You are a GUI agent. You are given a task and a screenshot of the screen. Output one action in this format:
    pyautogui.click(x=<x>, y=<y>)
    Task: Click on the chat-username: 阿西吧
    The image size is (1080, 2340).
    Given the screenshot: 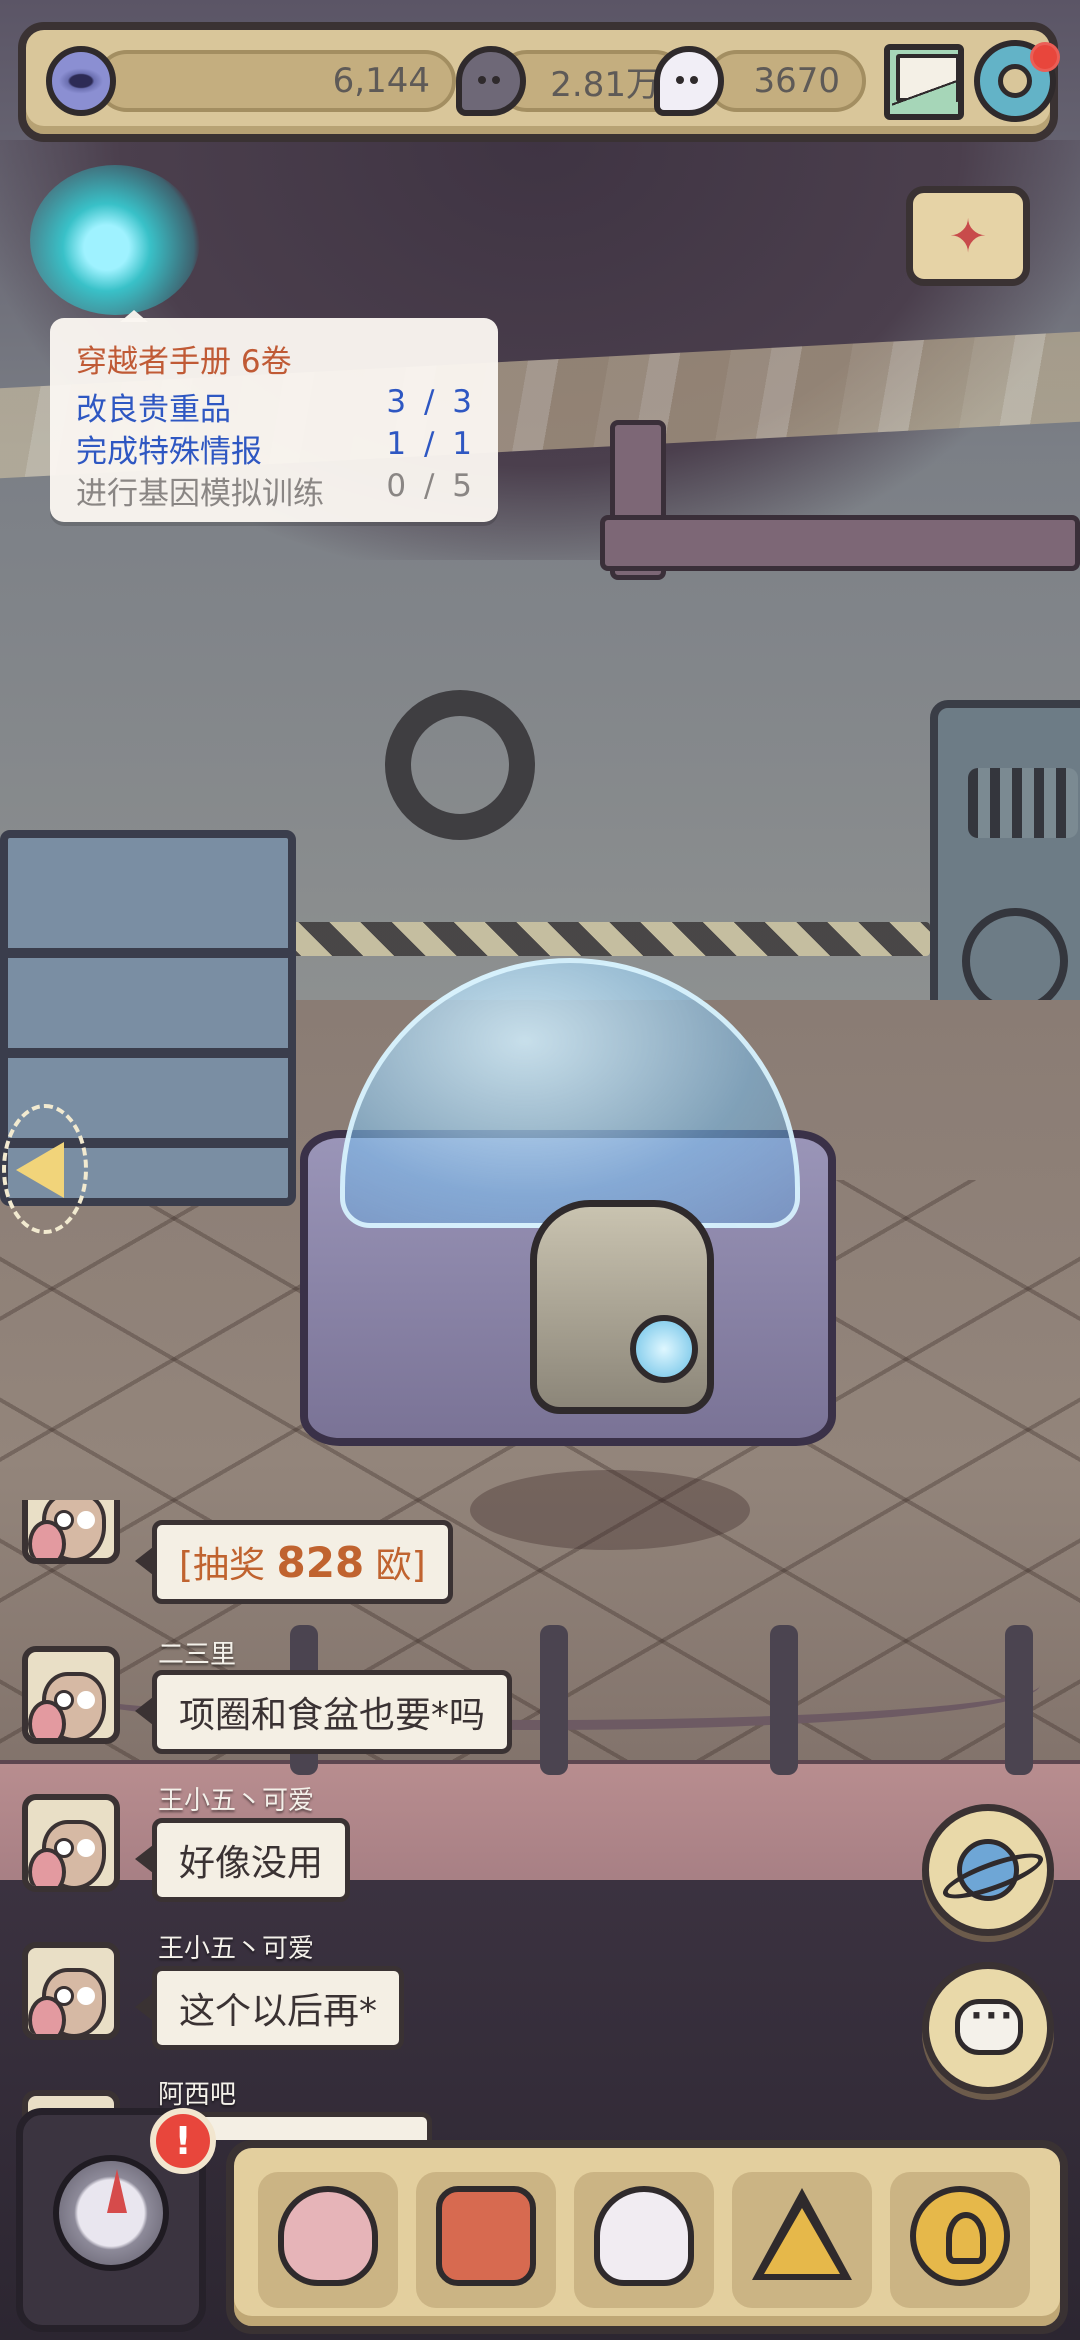 What is the action you would take?
    pyautogui.click(x=197, y=2095)
    